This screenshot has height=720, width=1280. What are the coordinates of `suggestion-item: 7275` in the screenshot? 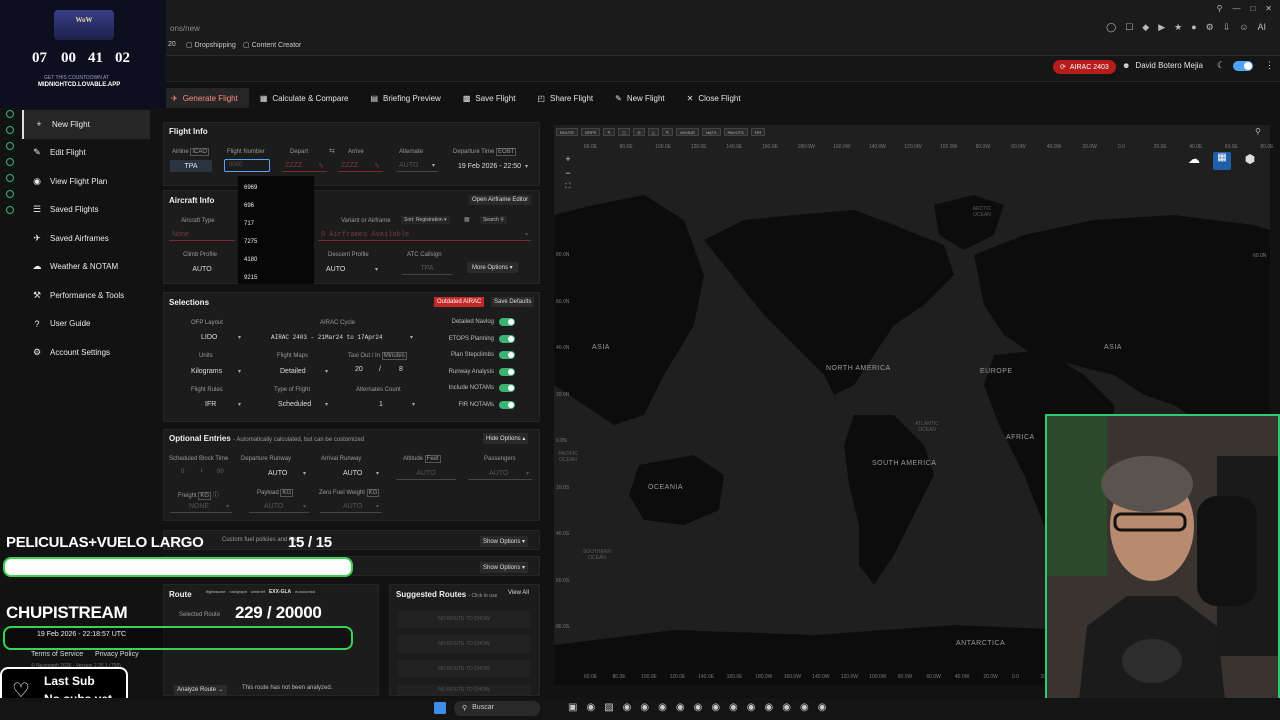 It's located at (276, 242).